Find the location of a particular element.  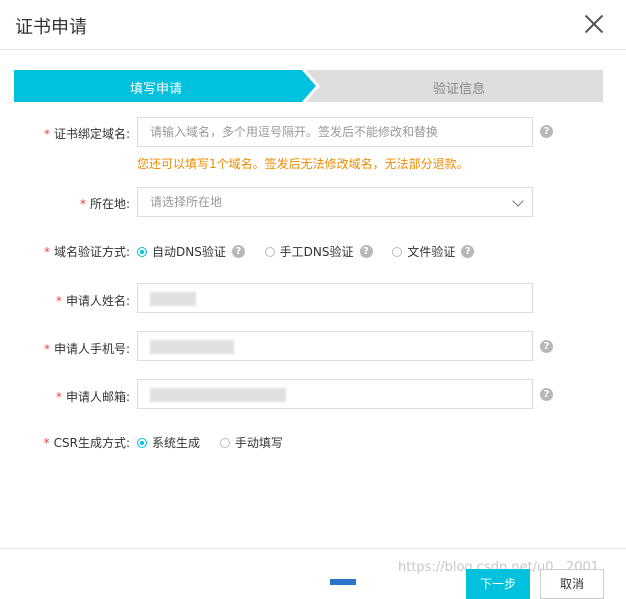

next-button: 下一步 is located at coordinates (498, 584).